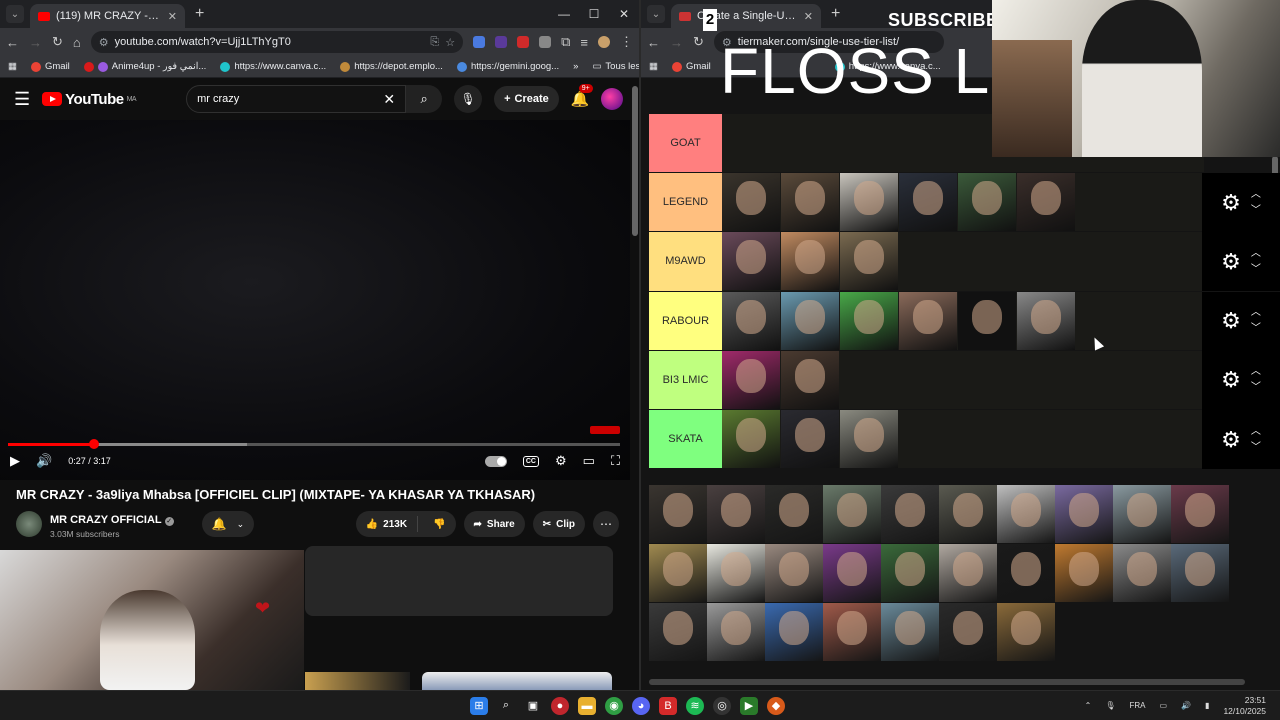 This screenshot has width=1280, height=720. Describe the element at coordinates (22, 99) in the screenshot. I see `hamburger-menu-icon: ☰` at that location.